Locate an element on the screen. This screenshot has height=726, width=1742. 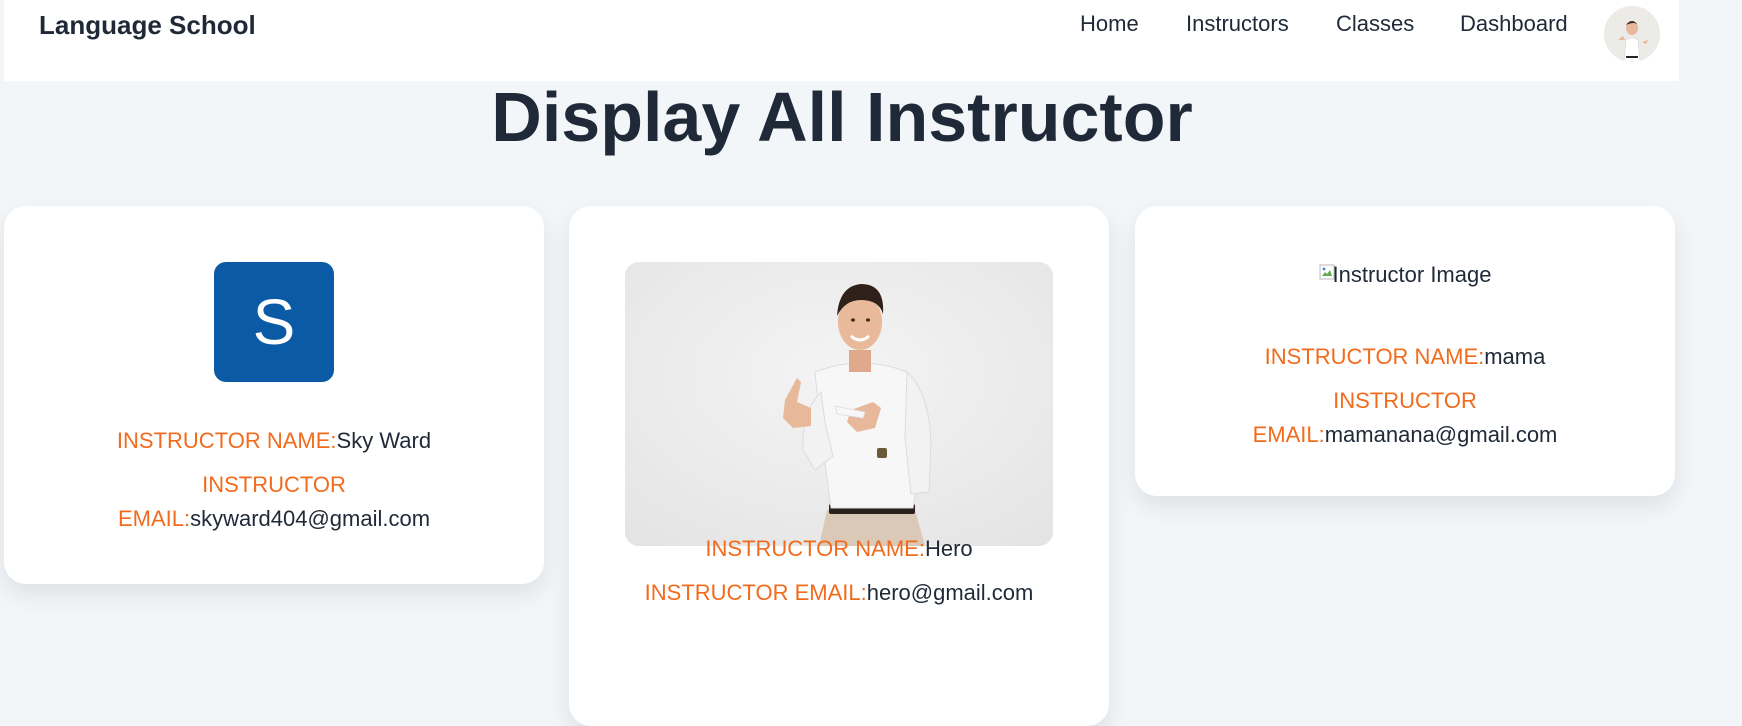
instructor-image-alt-text: Instructor Image is located at coordinates (1412, 274).